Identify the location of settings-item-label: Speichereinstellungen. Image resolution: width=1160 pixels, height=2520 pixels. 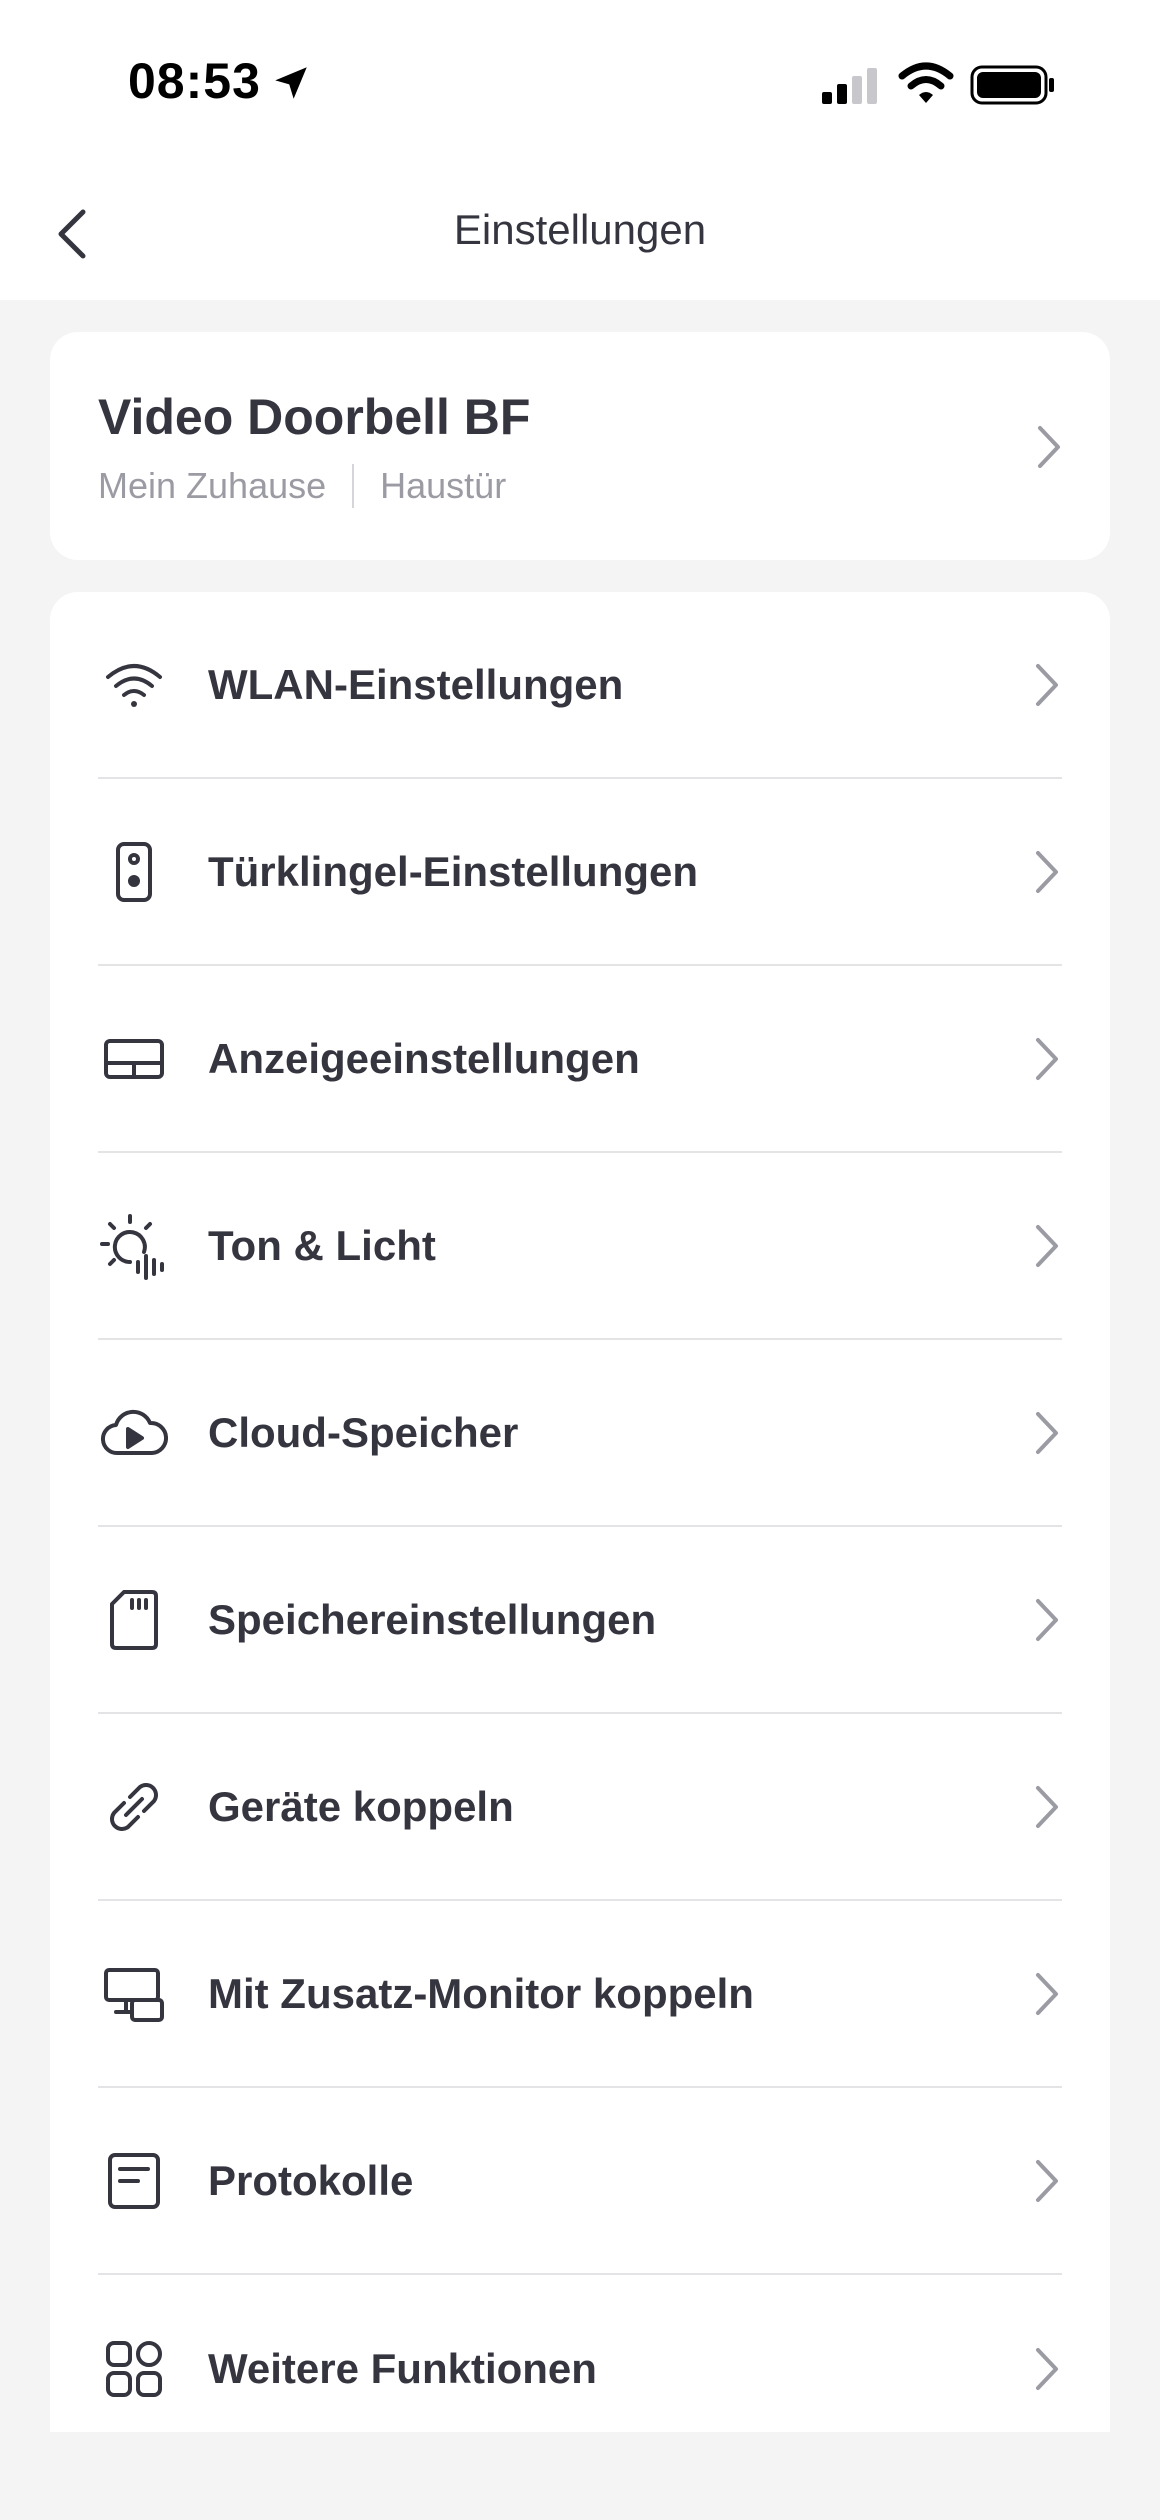
(432, 1619).